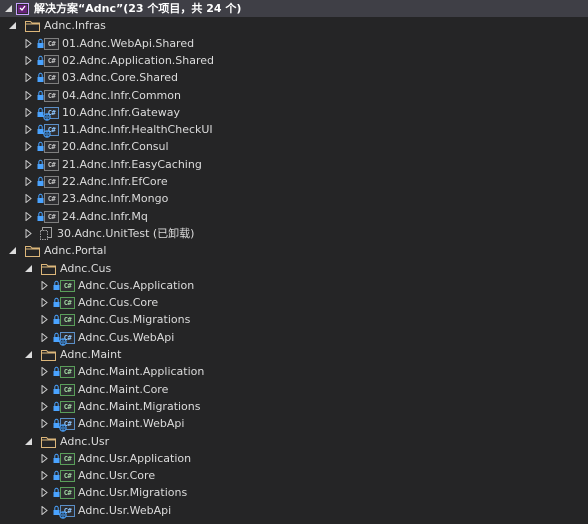  I want to click on solution-title: 解决方案“Adnc”(23 个项目，共 24 个), so click(138, 8).